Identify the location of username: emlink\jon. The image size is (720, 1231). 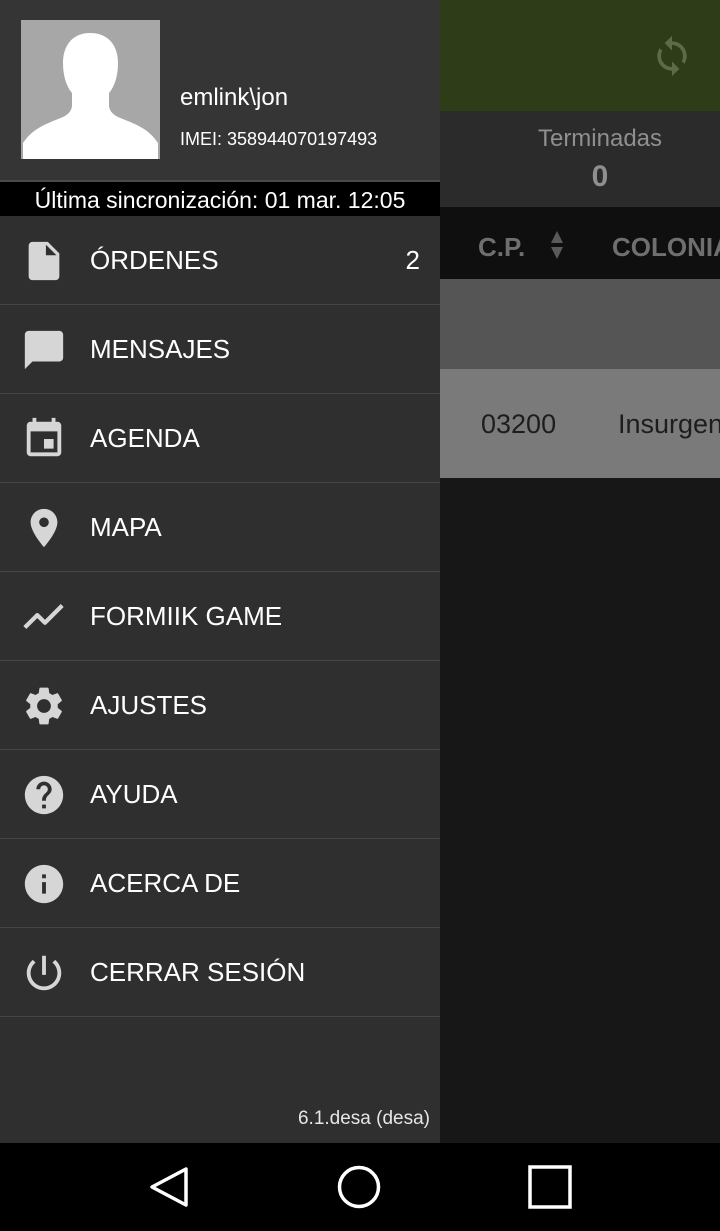
(234, 97).